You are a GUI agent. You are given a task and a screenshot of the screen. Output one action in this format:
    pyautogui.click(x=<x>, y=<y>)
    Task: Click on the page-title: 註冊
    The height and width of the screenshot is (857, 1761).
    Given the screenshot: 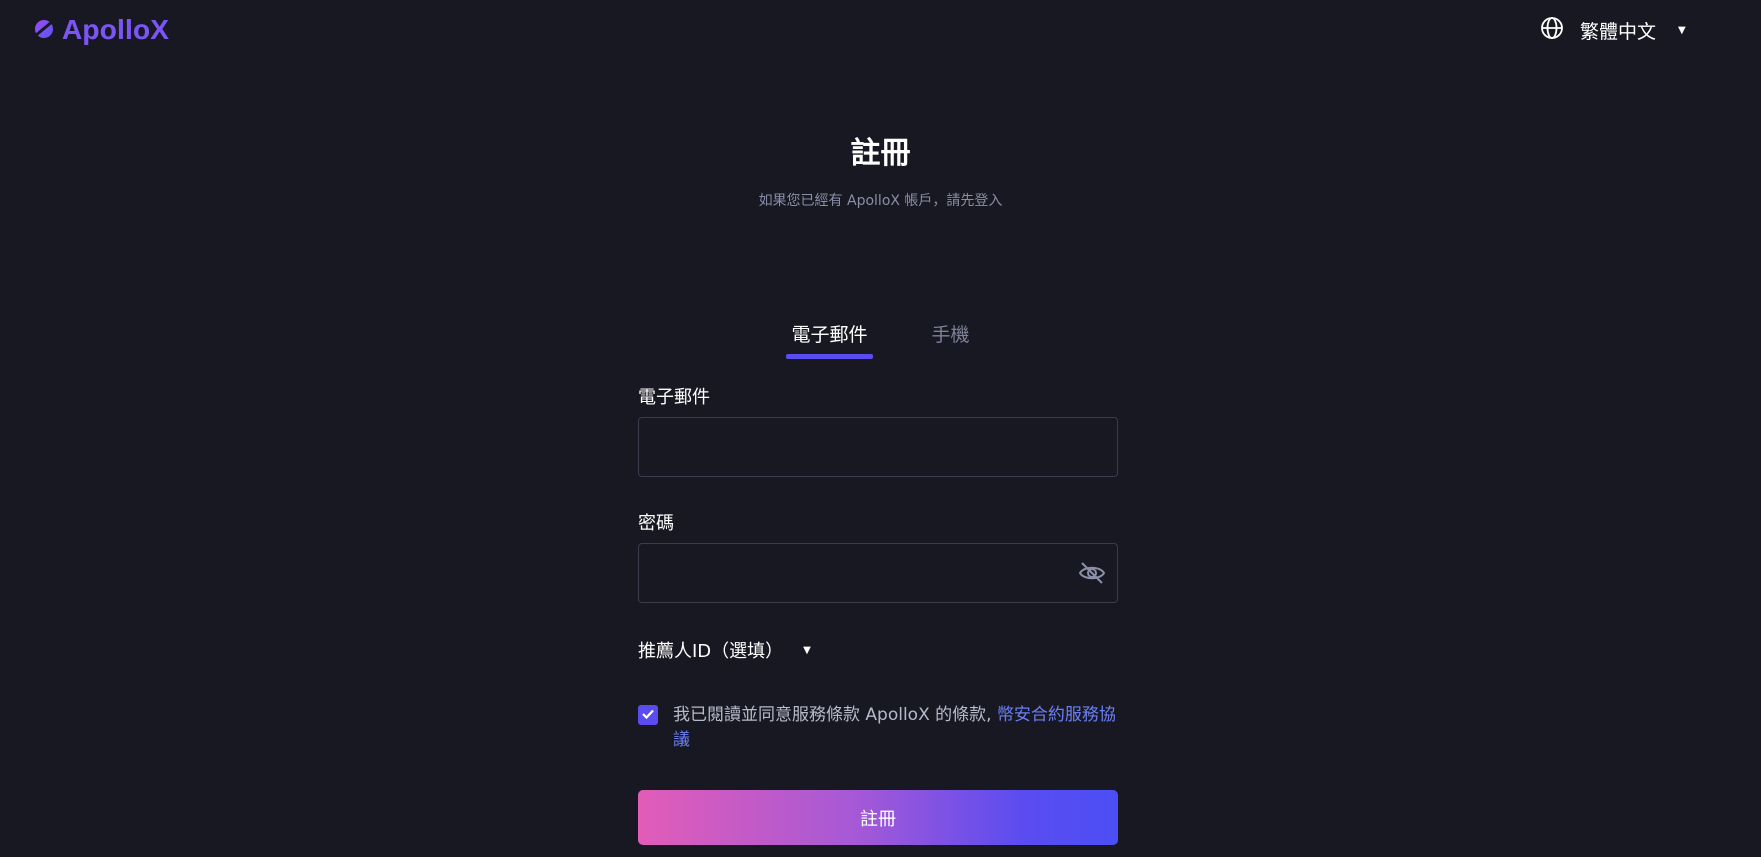 What is the action you would take?
    pyautogui.click(x=880, y=153)
    